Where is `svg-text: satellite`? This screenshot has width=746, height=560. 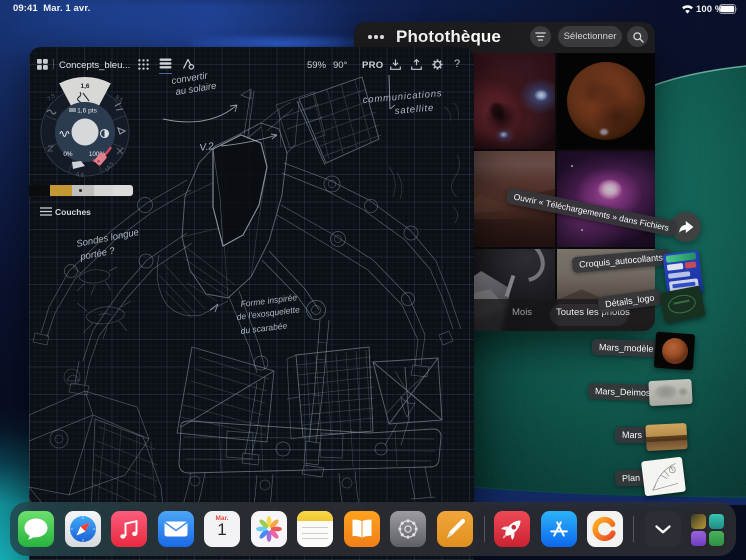
svg-text: satellite is located at coordinates (414, 110).